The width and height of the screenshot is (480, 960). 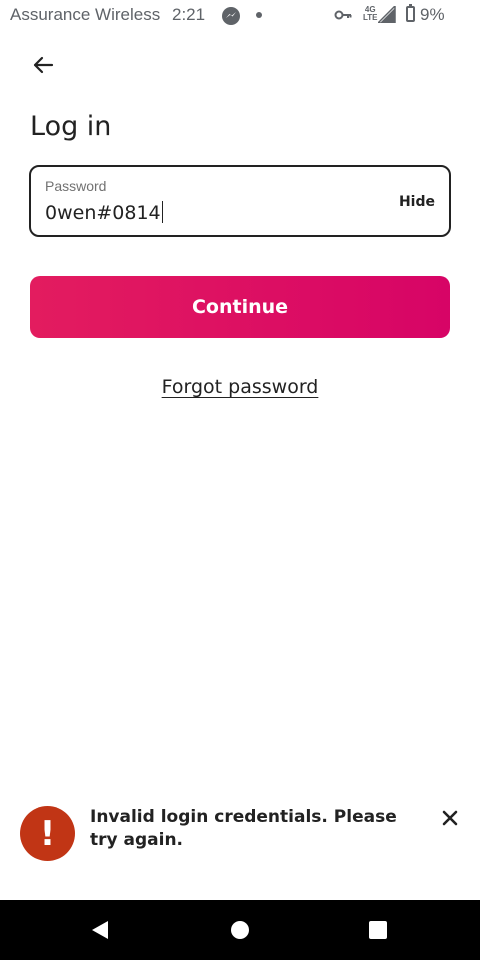 I want to click on back-button, so click(x=43, y=65).